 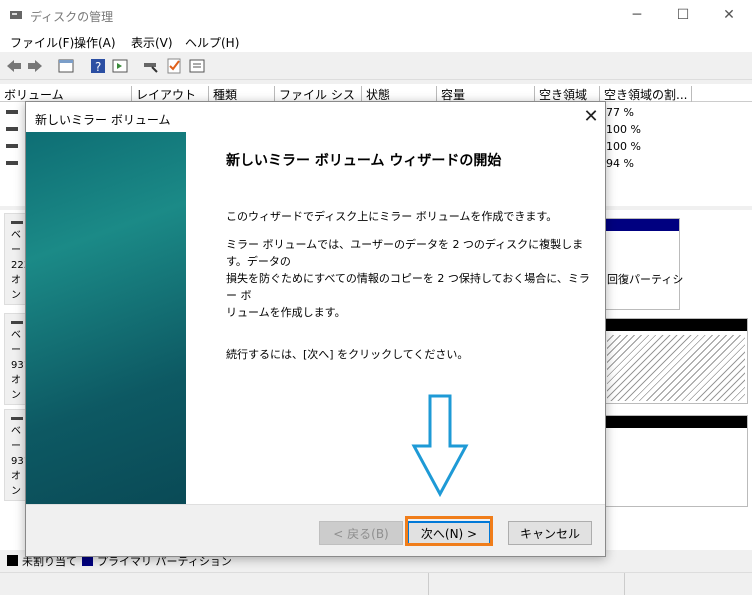 I want to click on console-tree-icon, so click(x=66, y=66).